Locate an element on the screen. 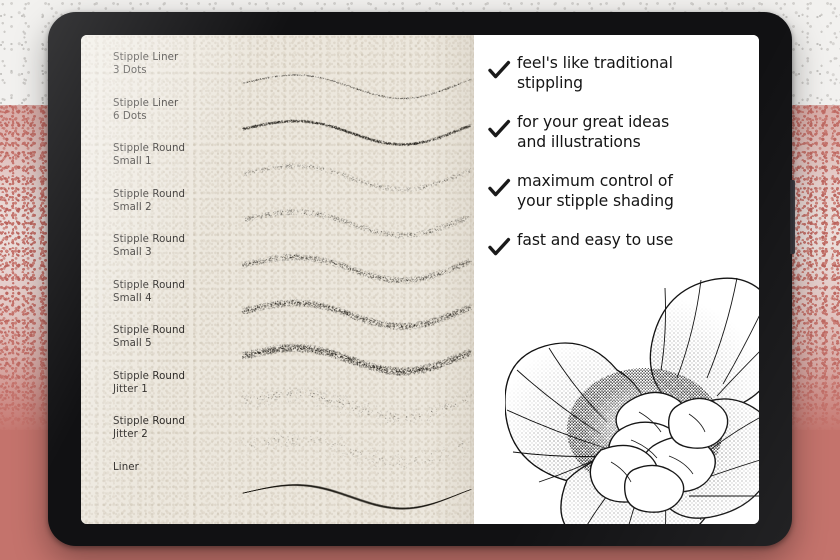 The width and height of the screenshot is (840, 560). stippled-flower-illustration is located at coordinates (632, 400).